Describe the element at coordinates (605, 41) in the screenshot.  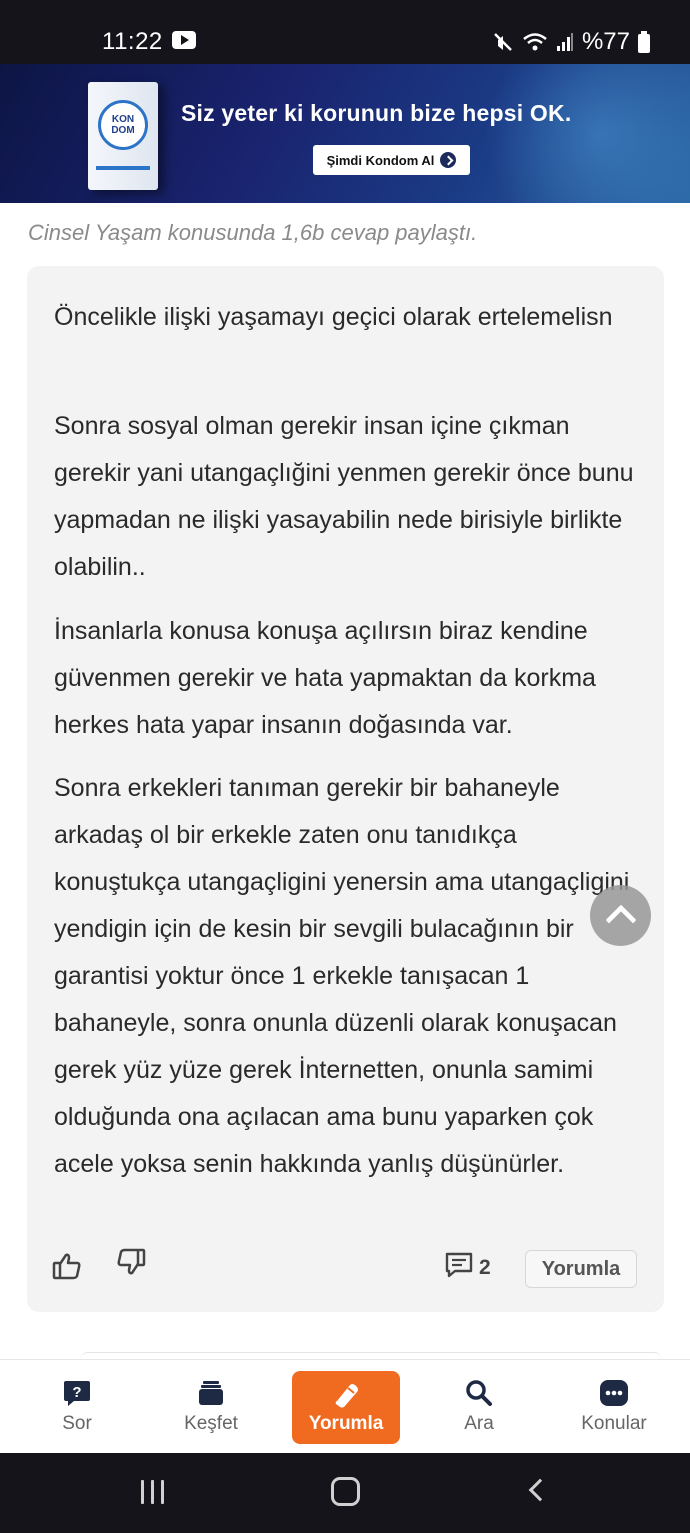
I see `battery-text: %77` at that location.